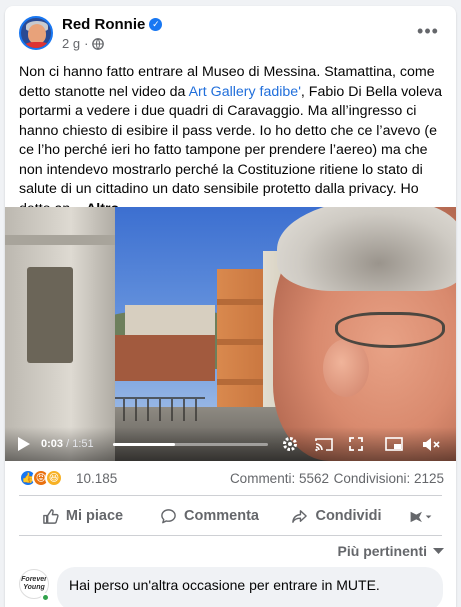 The height and width of the screenshot is (607, 461). What do you see at coordinates (431, 444) in the screenshot?
I see `mute-icon` at bounding box center [431, 444].